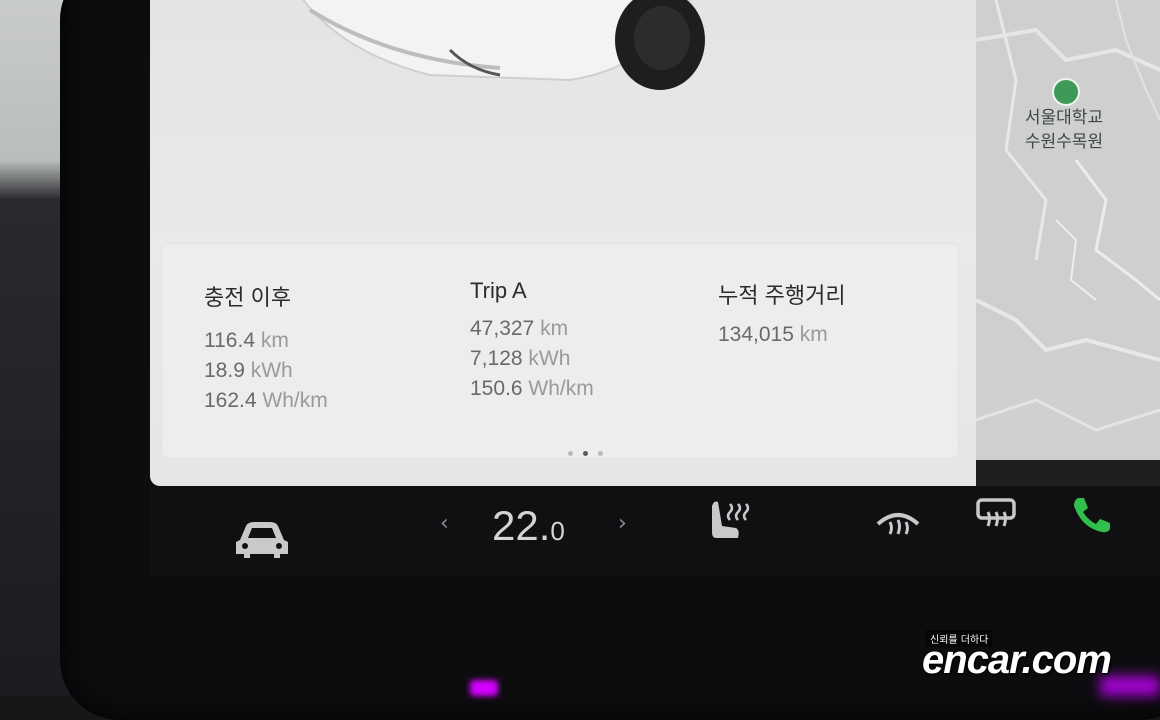  What do you see at coordinates (655, 531) in the screenshot?
I see `bottom-control-bar: ‹ 22.0 ›` at bounding box center [655, 531].